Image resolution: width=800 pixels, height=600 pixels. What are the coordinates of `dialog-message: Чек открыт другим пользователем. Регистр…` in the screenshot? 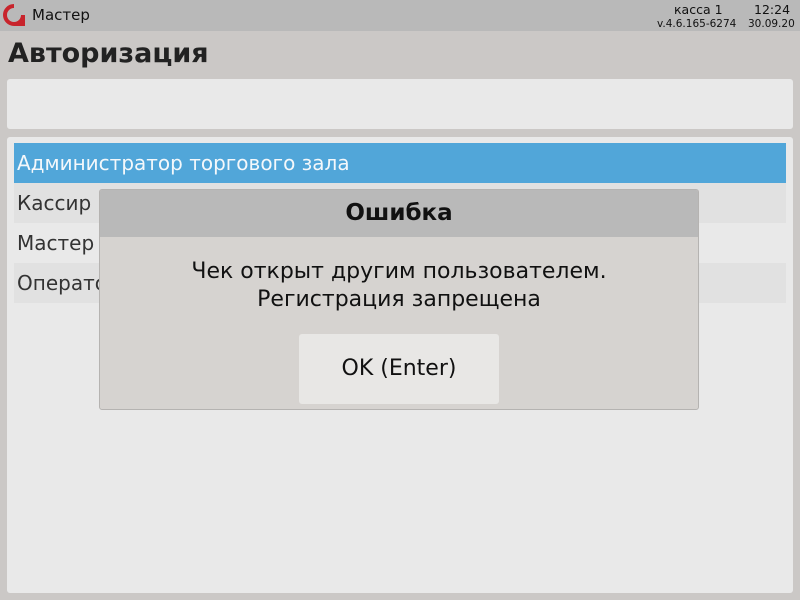 It's located at (399, 286).